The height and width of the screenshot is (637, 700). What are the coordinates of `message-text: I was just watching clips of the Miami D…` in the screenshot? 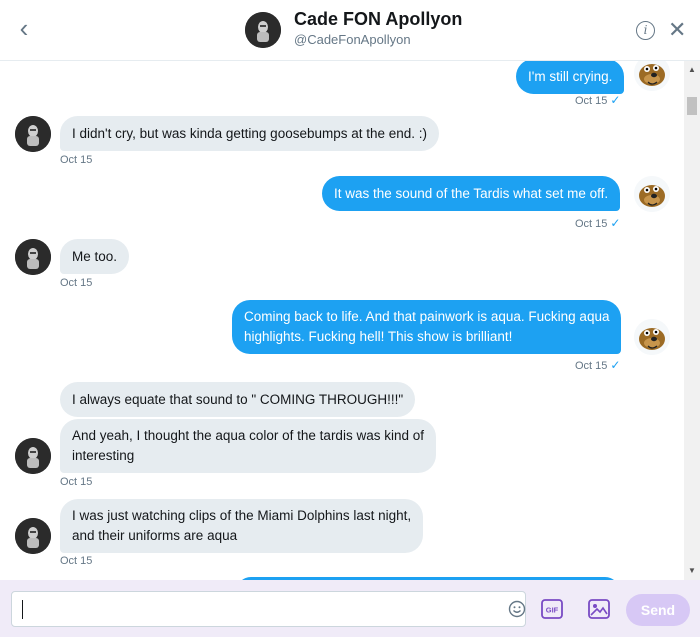 It's located at (242, 515).